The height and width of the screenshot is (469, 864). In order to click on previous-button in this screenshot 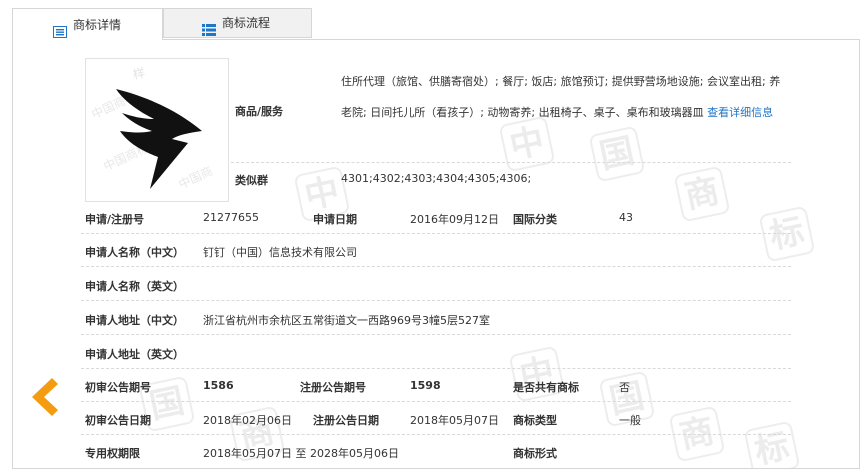, I will do `click(45, 397)`.